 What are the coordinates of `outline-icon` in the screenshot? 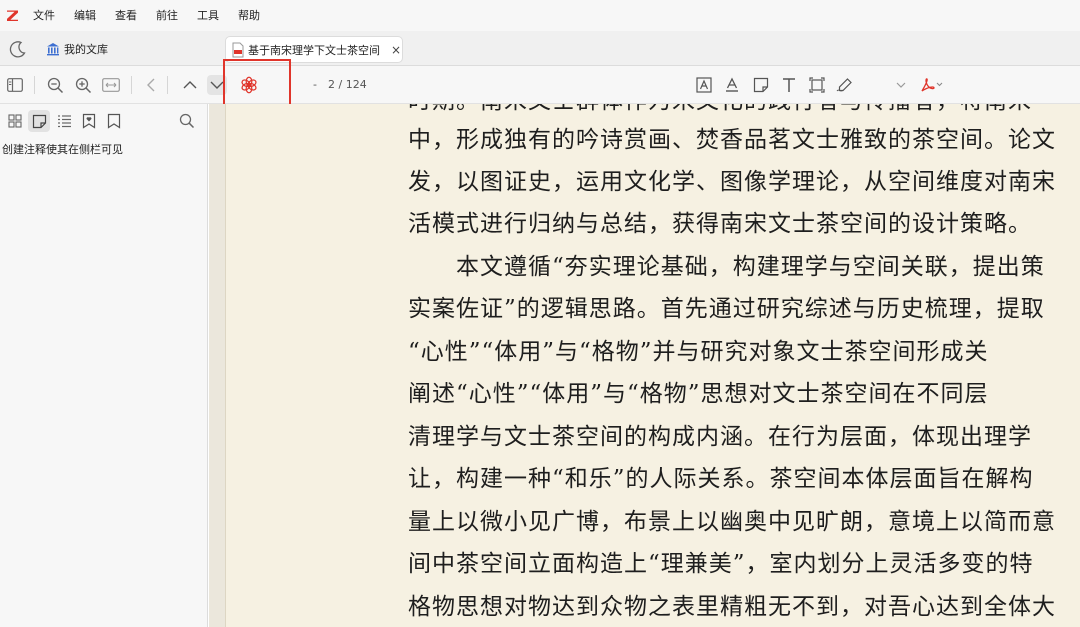 It's located at (64, 121).